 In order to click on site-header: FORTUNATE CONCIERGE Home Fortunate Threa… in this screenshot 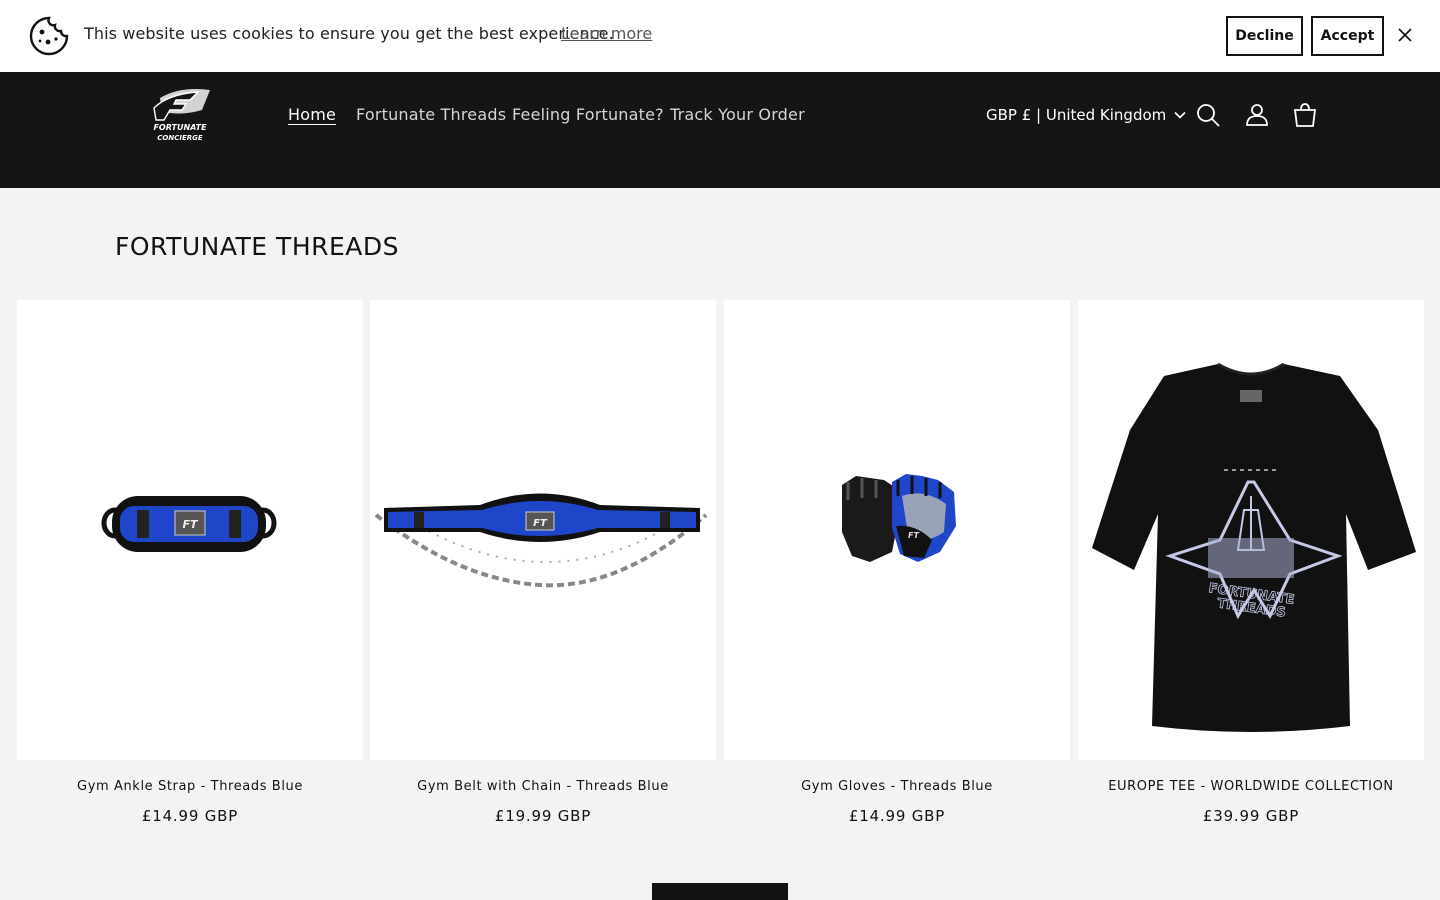, I will do `click(720, 130)`.